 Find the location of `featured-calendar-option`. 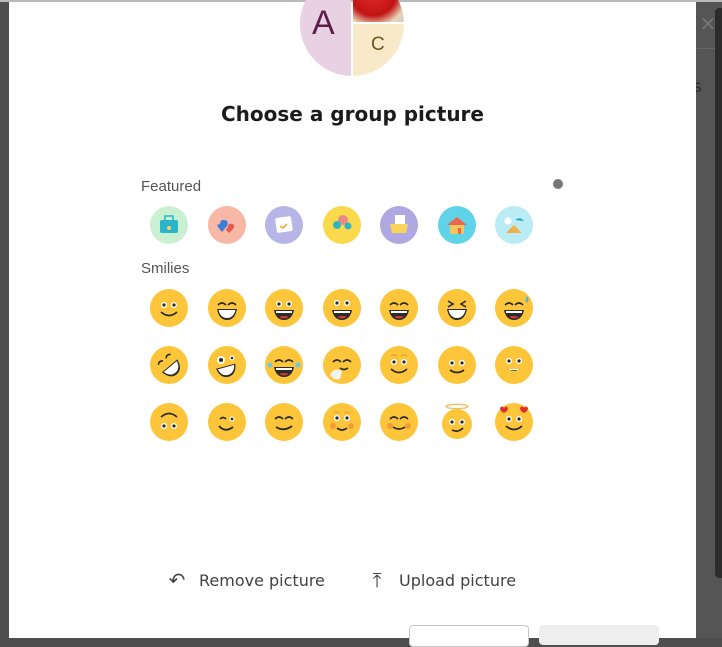

featured-calendar-option is located at coordinates (284, 225).